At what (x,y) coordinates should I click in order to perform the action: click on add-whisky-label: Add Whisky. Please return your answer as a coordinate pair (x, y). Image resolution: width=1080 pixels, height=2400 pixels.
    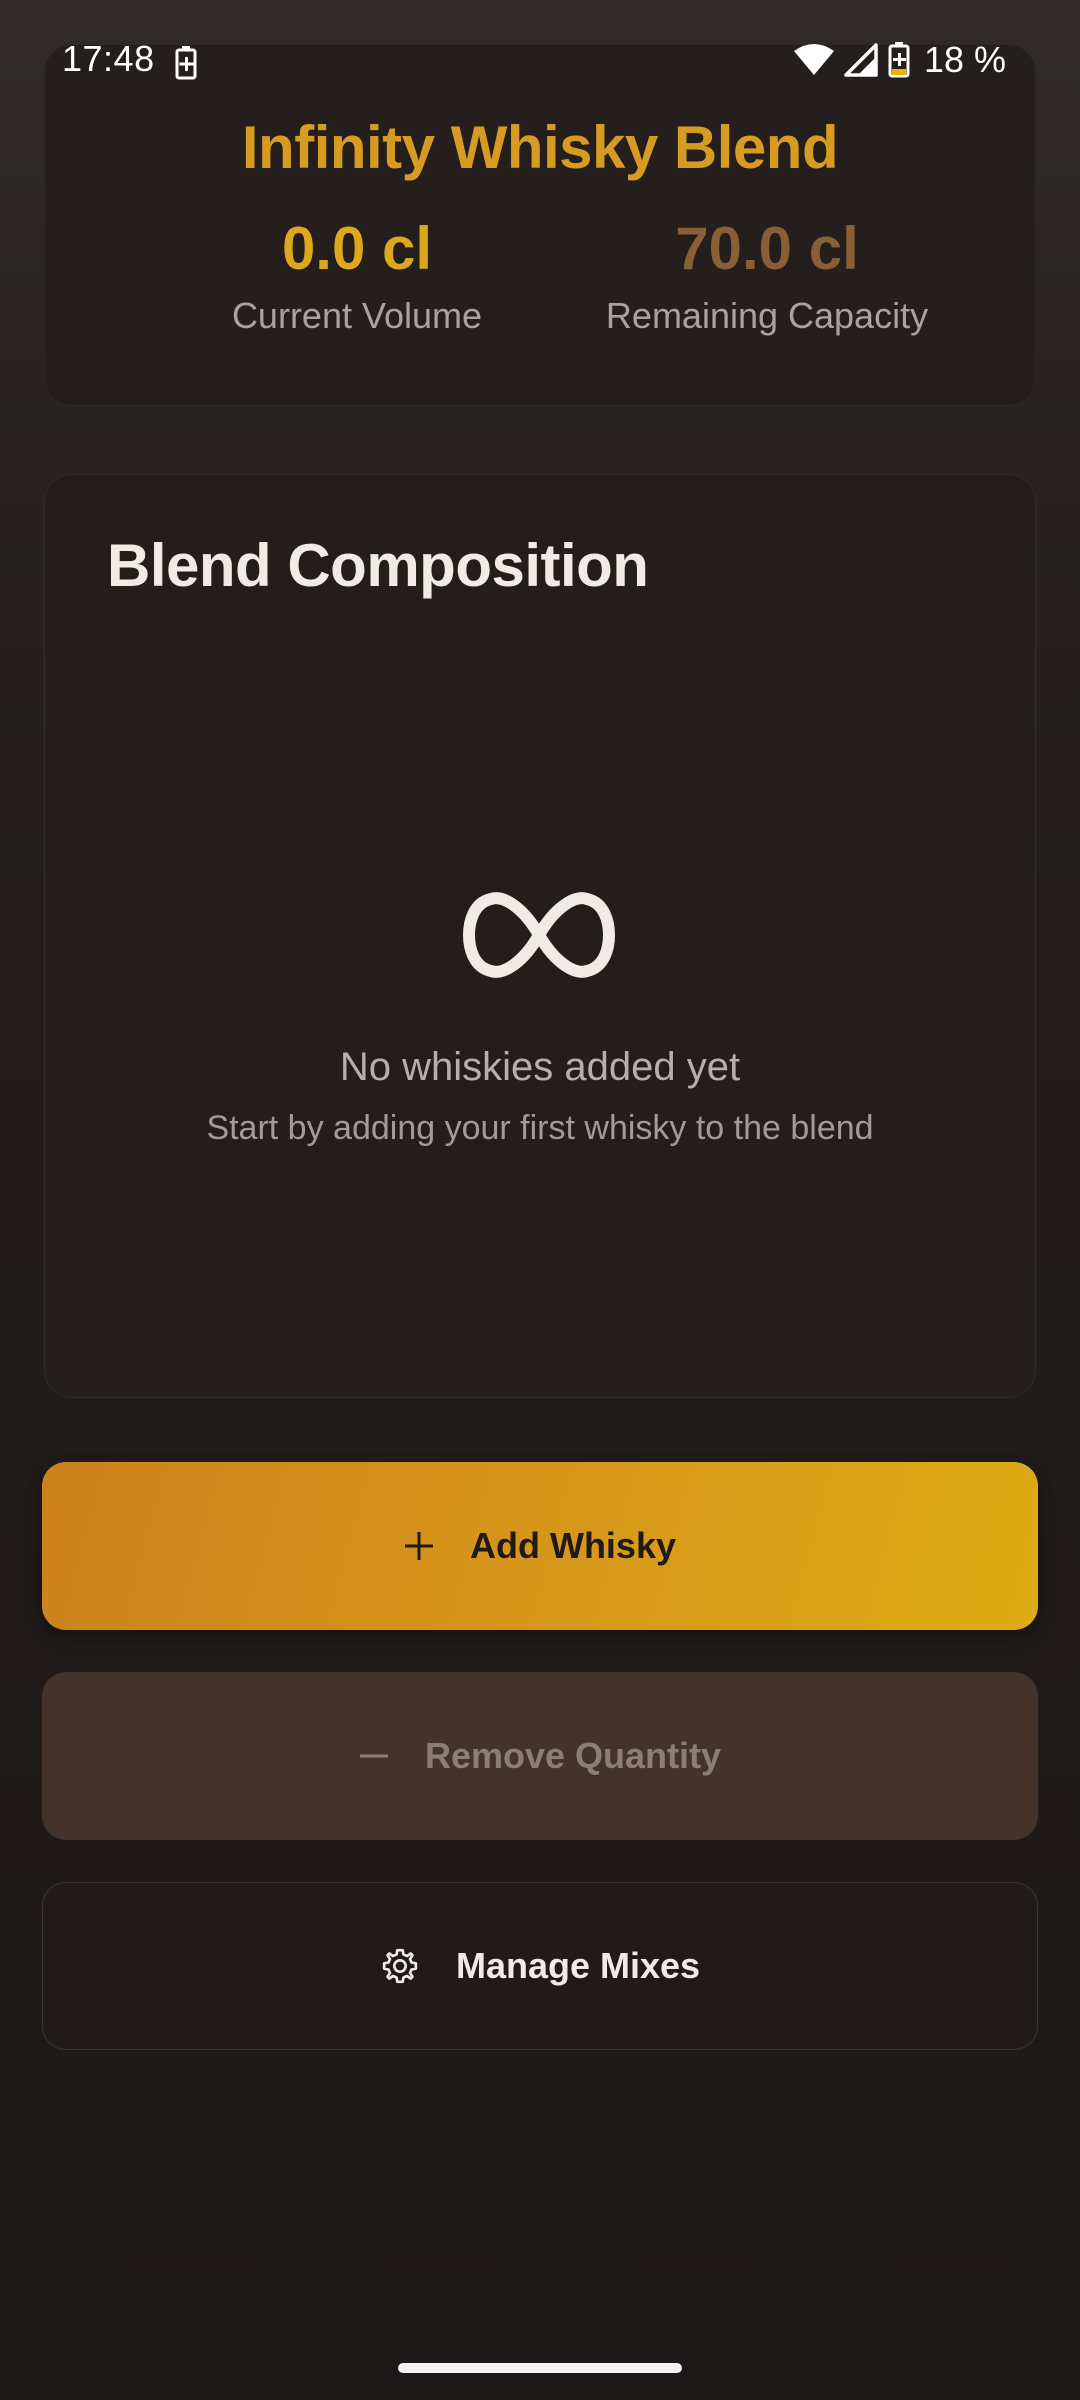
    Looking at the image, I should click on (572, 1545).